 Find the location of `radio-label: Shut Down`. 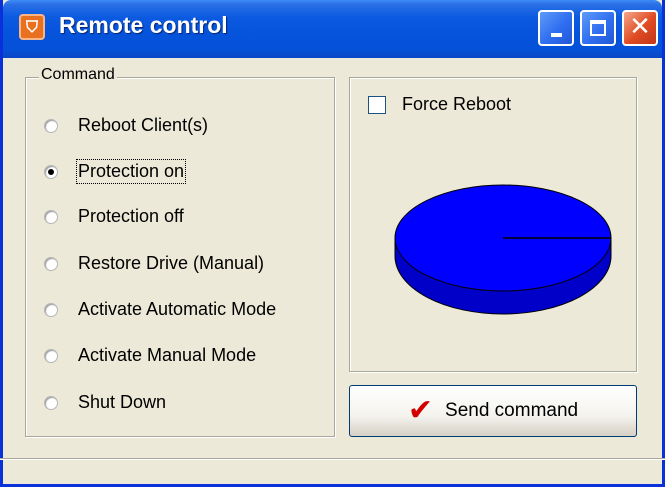

radio-label: Shut Down is located at coordinates (122, 402).